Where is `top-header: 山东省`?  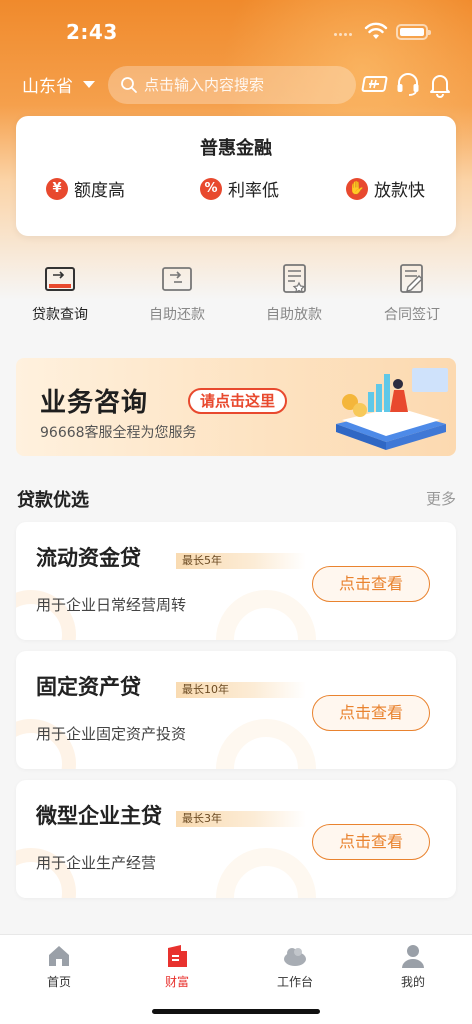 top-header: 山东省 is located at coordinates (236, 84).